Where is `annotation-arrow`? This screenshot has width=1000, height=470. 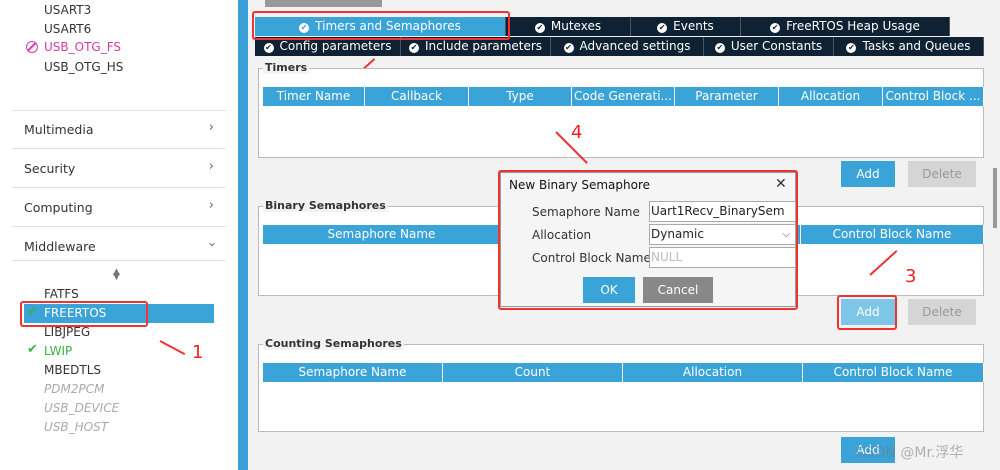 annotation-arrow is located at coordinates (172, 348).